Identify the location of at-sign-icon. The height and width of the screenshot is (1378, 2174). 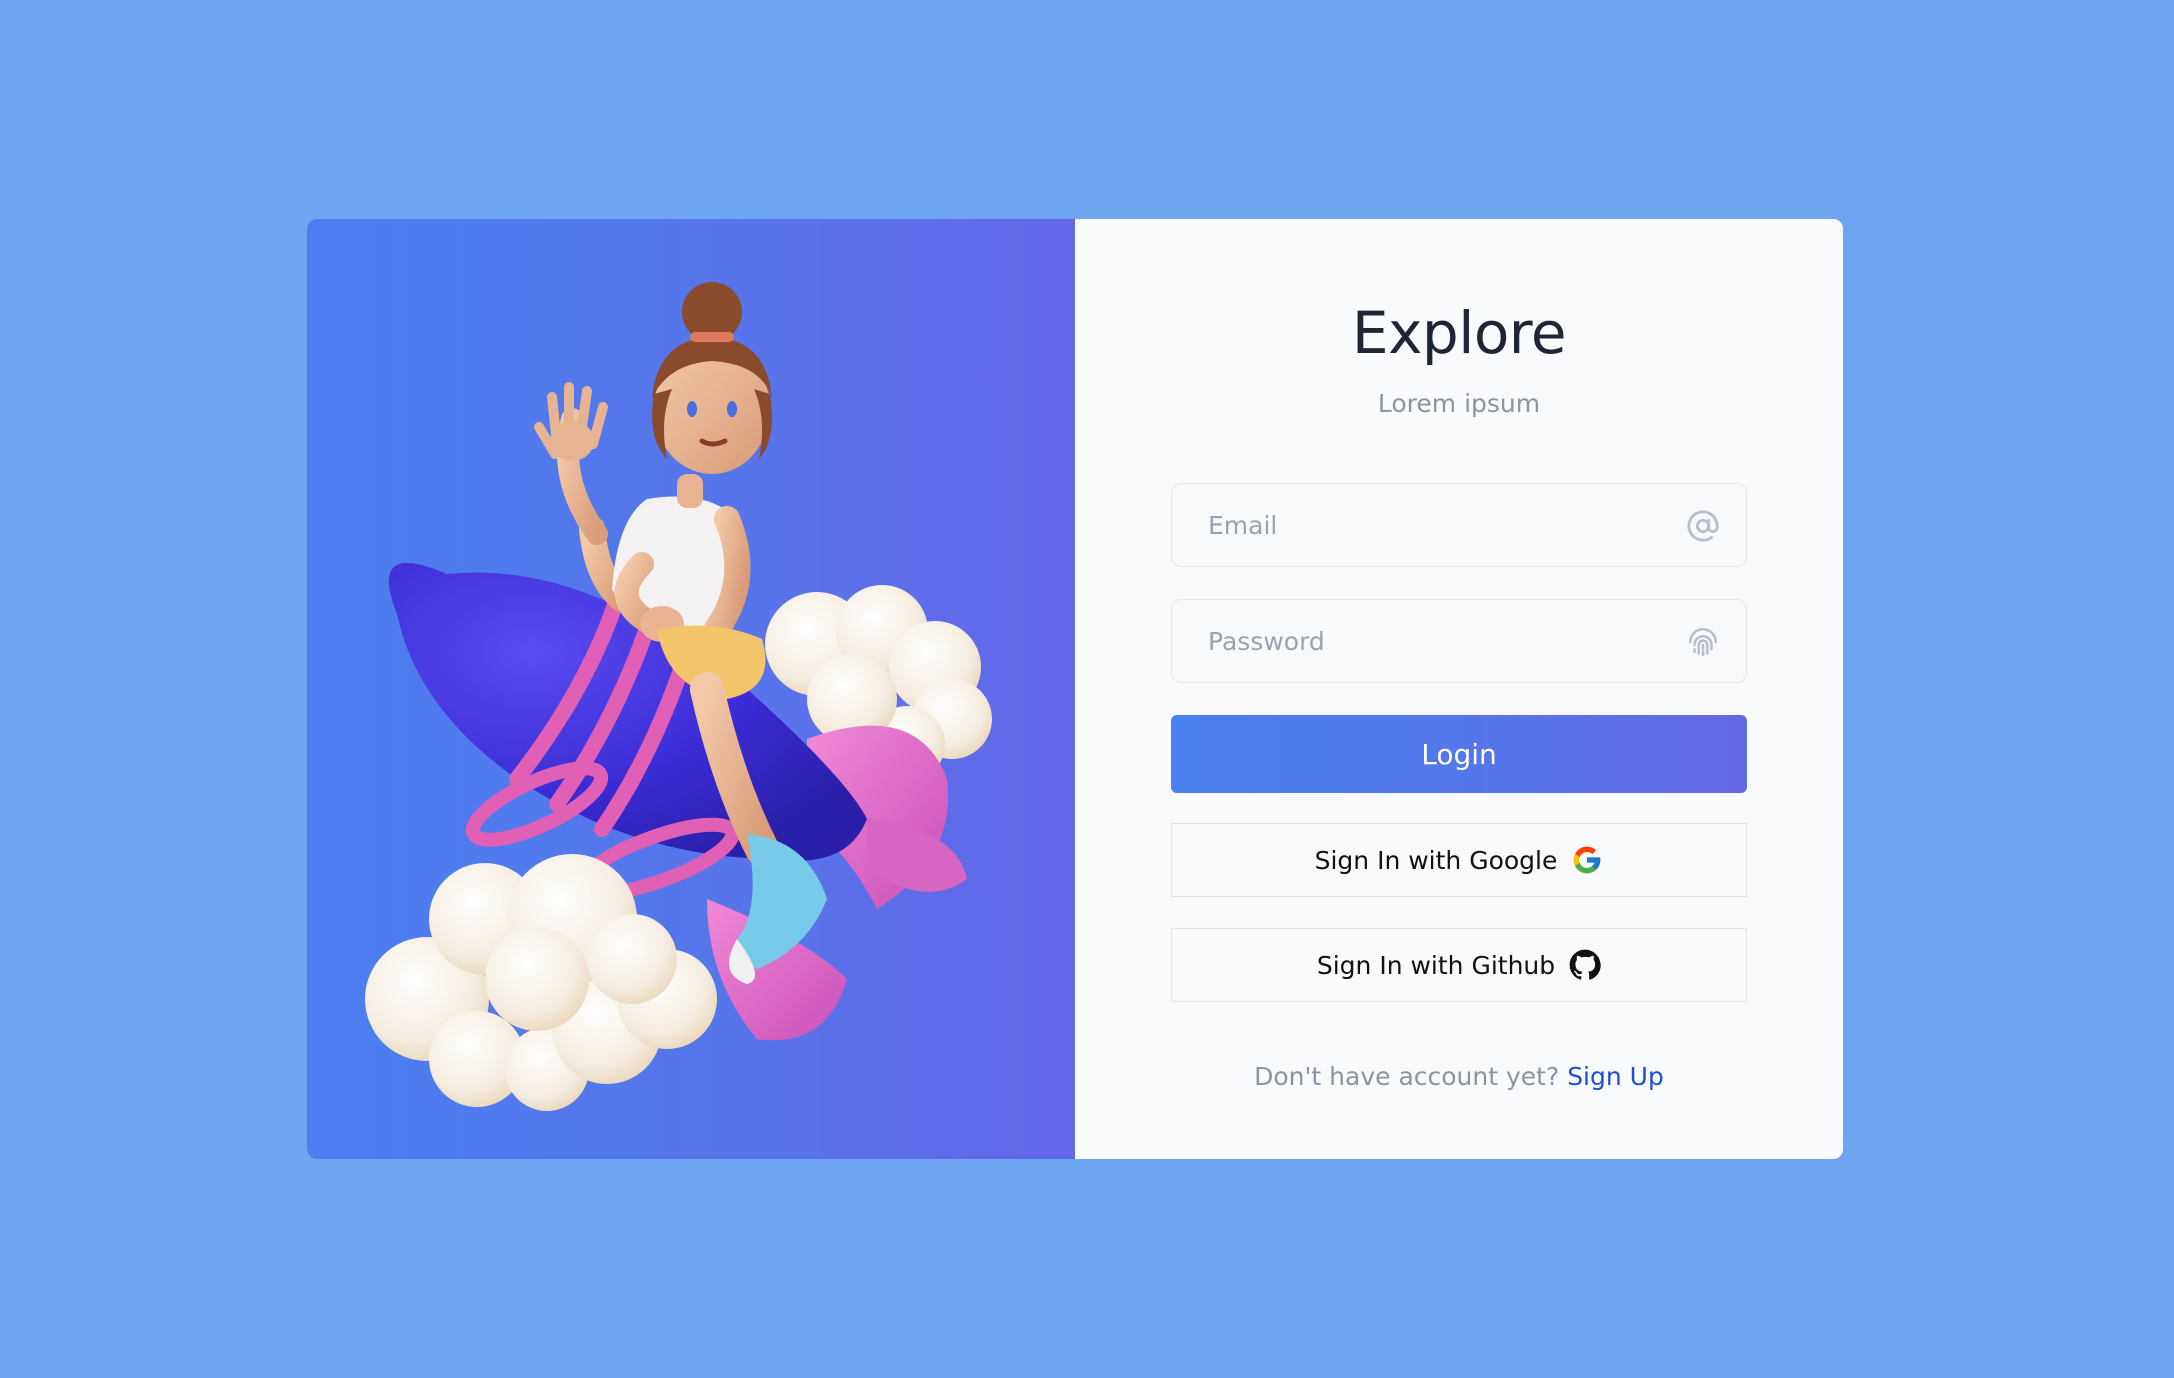
(1703, 526).